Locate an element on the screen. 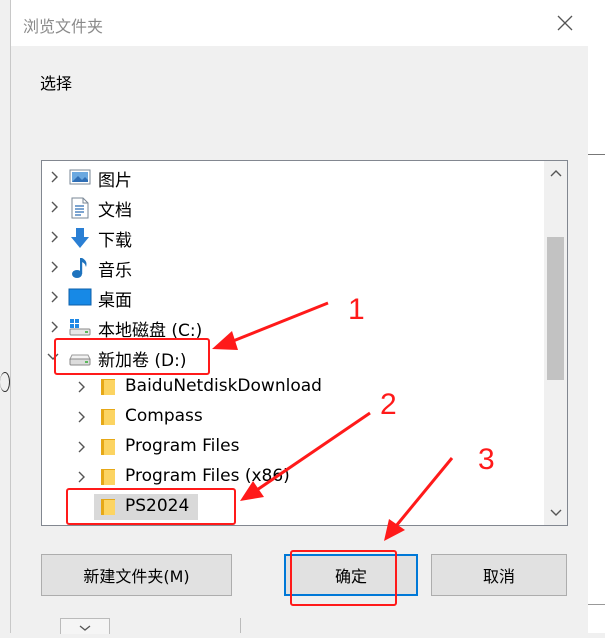 This screenshot has width=605, height=638. tree-item-desktop: 桌面 is located at coordinates (293, 297).